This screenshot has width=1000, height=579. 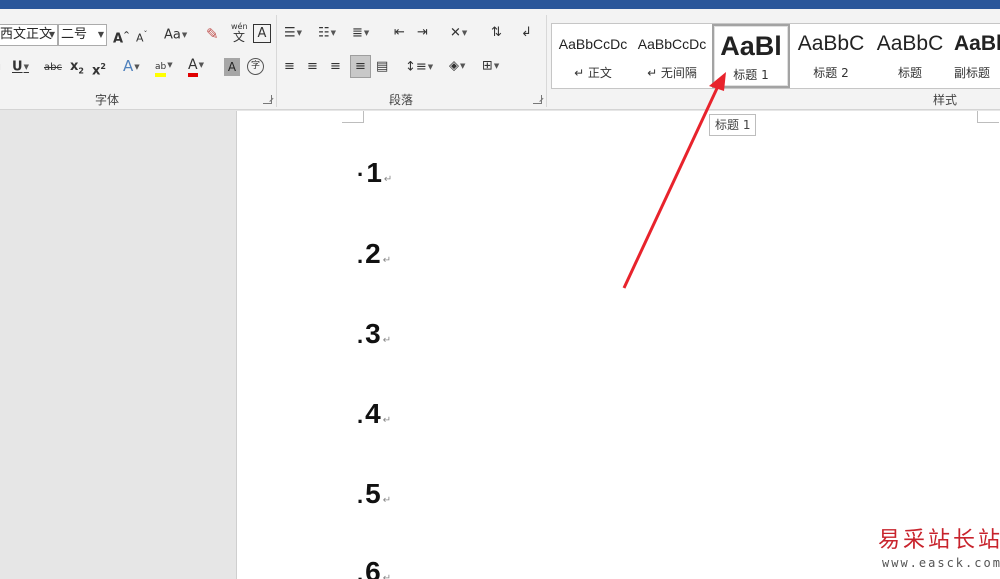 I want to click on paragraph-group-label: 段落, so click(x=401, y=100).